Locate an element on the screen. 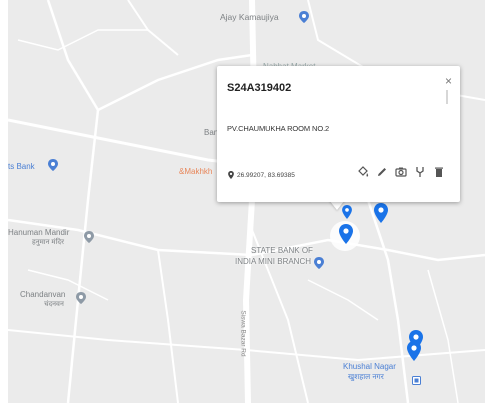 This screenshot has width=493, height=403. popup-title: S24A319402 is located at coordinates (259, 88).